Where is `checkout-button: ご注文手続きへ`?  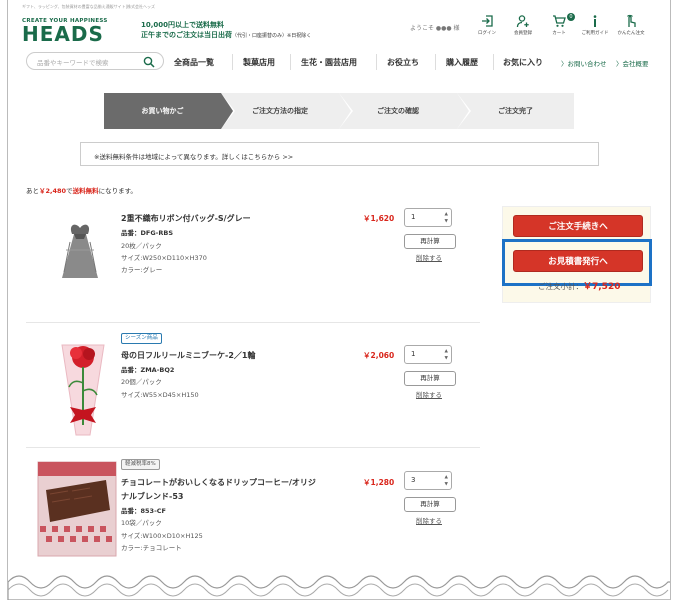
checkout-button: ご注文手続きへ is located at coordinates (578, 226).